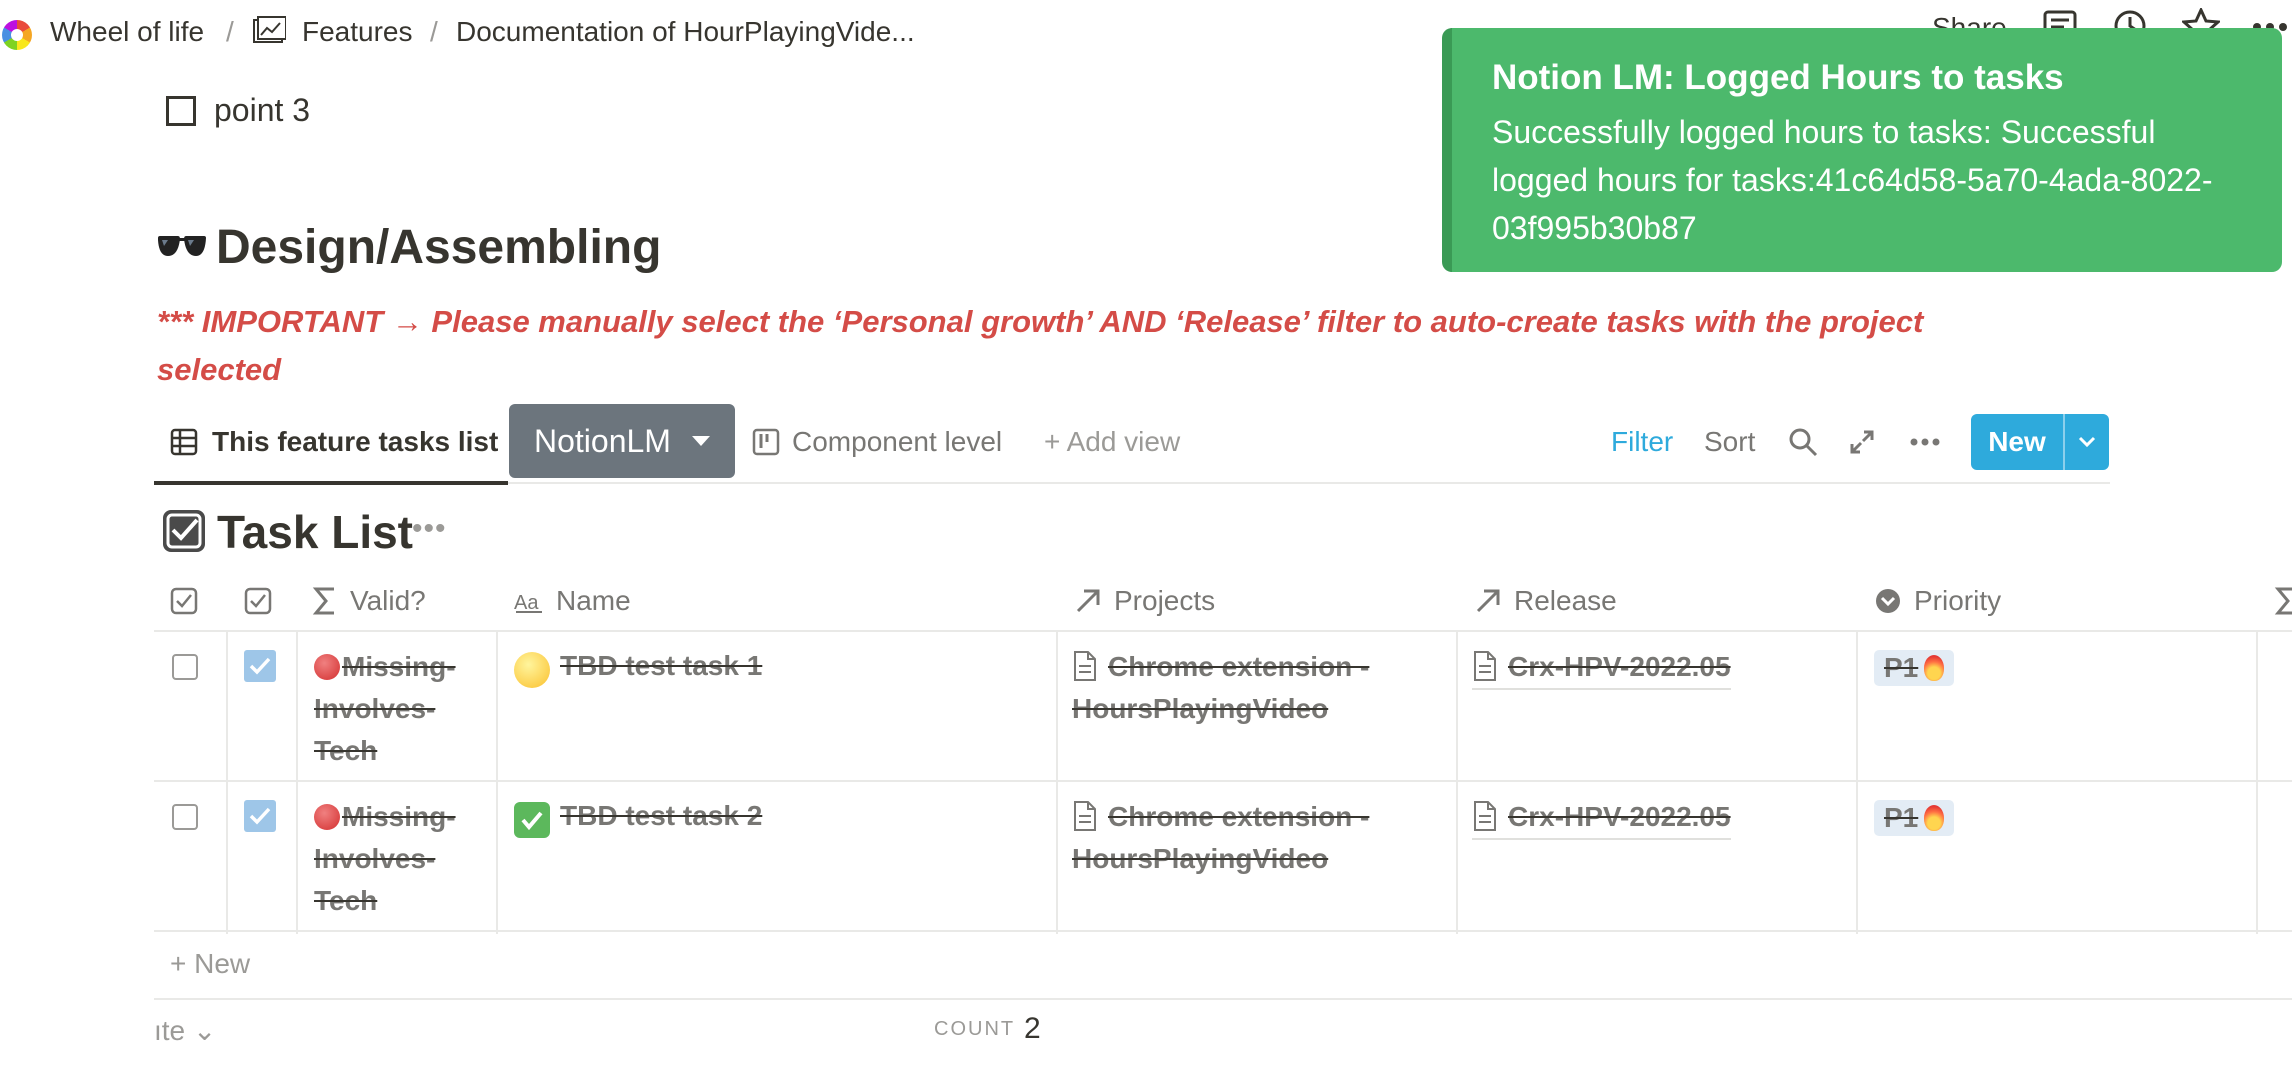  Describe the element at coordinates (429, 529) in the screenshot. I see `database-options-icon: •••` at that location.